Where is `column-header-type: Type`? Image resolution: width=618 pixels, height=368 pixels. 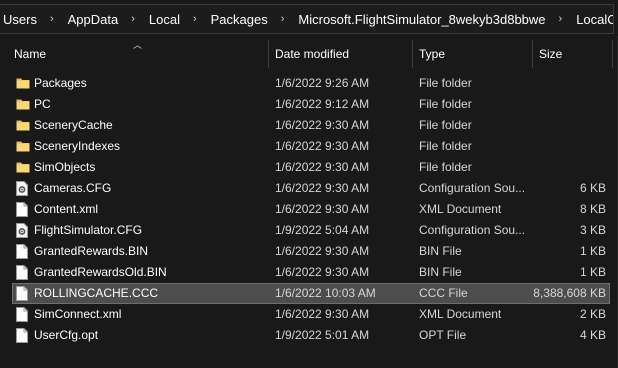 column-header-type: Type is located at coordinates (472, 52).